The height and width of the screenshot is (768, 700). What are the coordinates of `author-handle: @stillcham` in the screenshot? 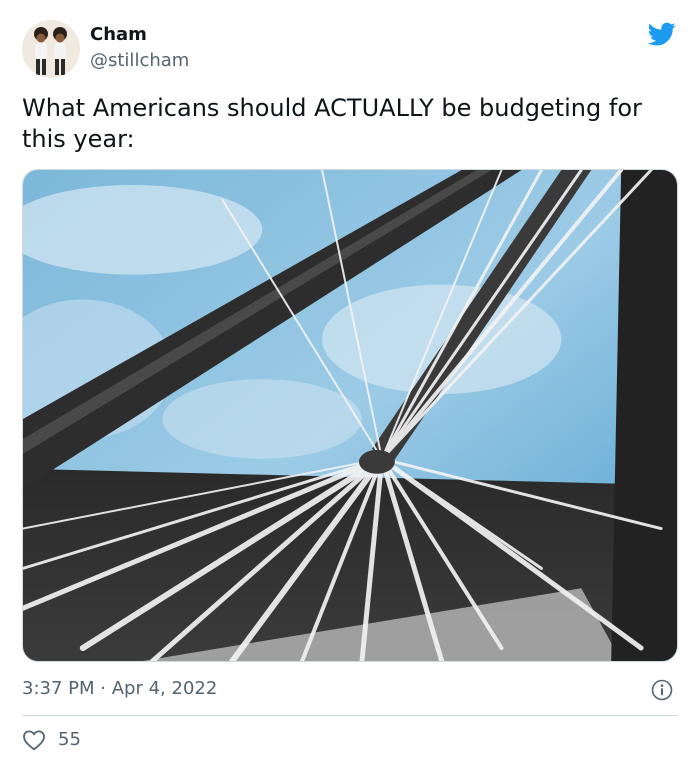 It's located at (139, 61).